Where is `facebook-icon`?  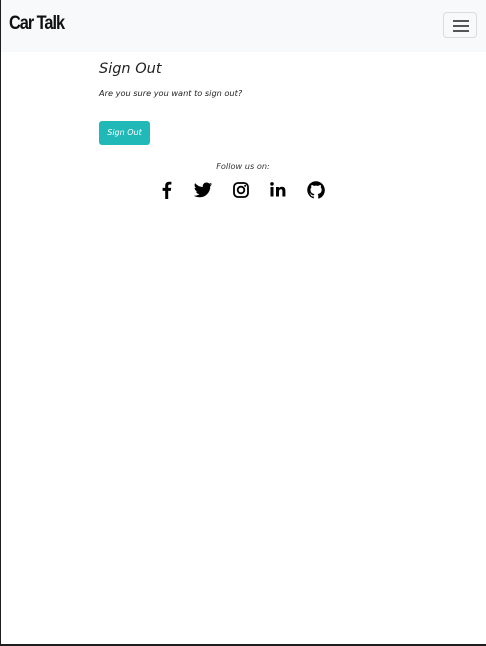 facebook-icon is located at coordinates (167, 190).